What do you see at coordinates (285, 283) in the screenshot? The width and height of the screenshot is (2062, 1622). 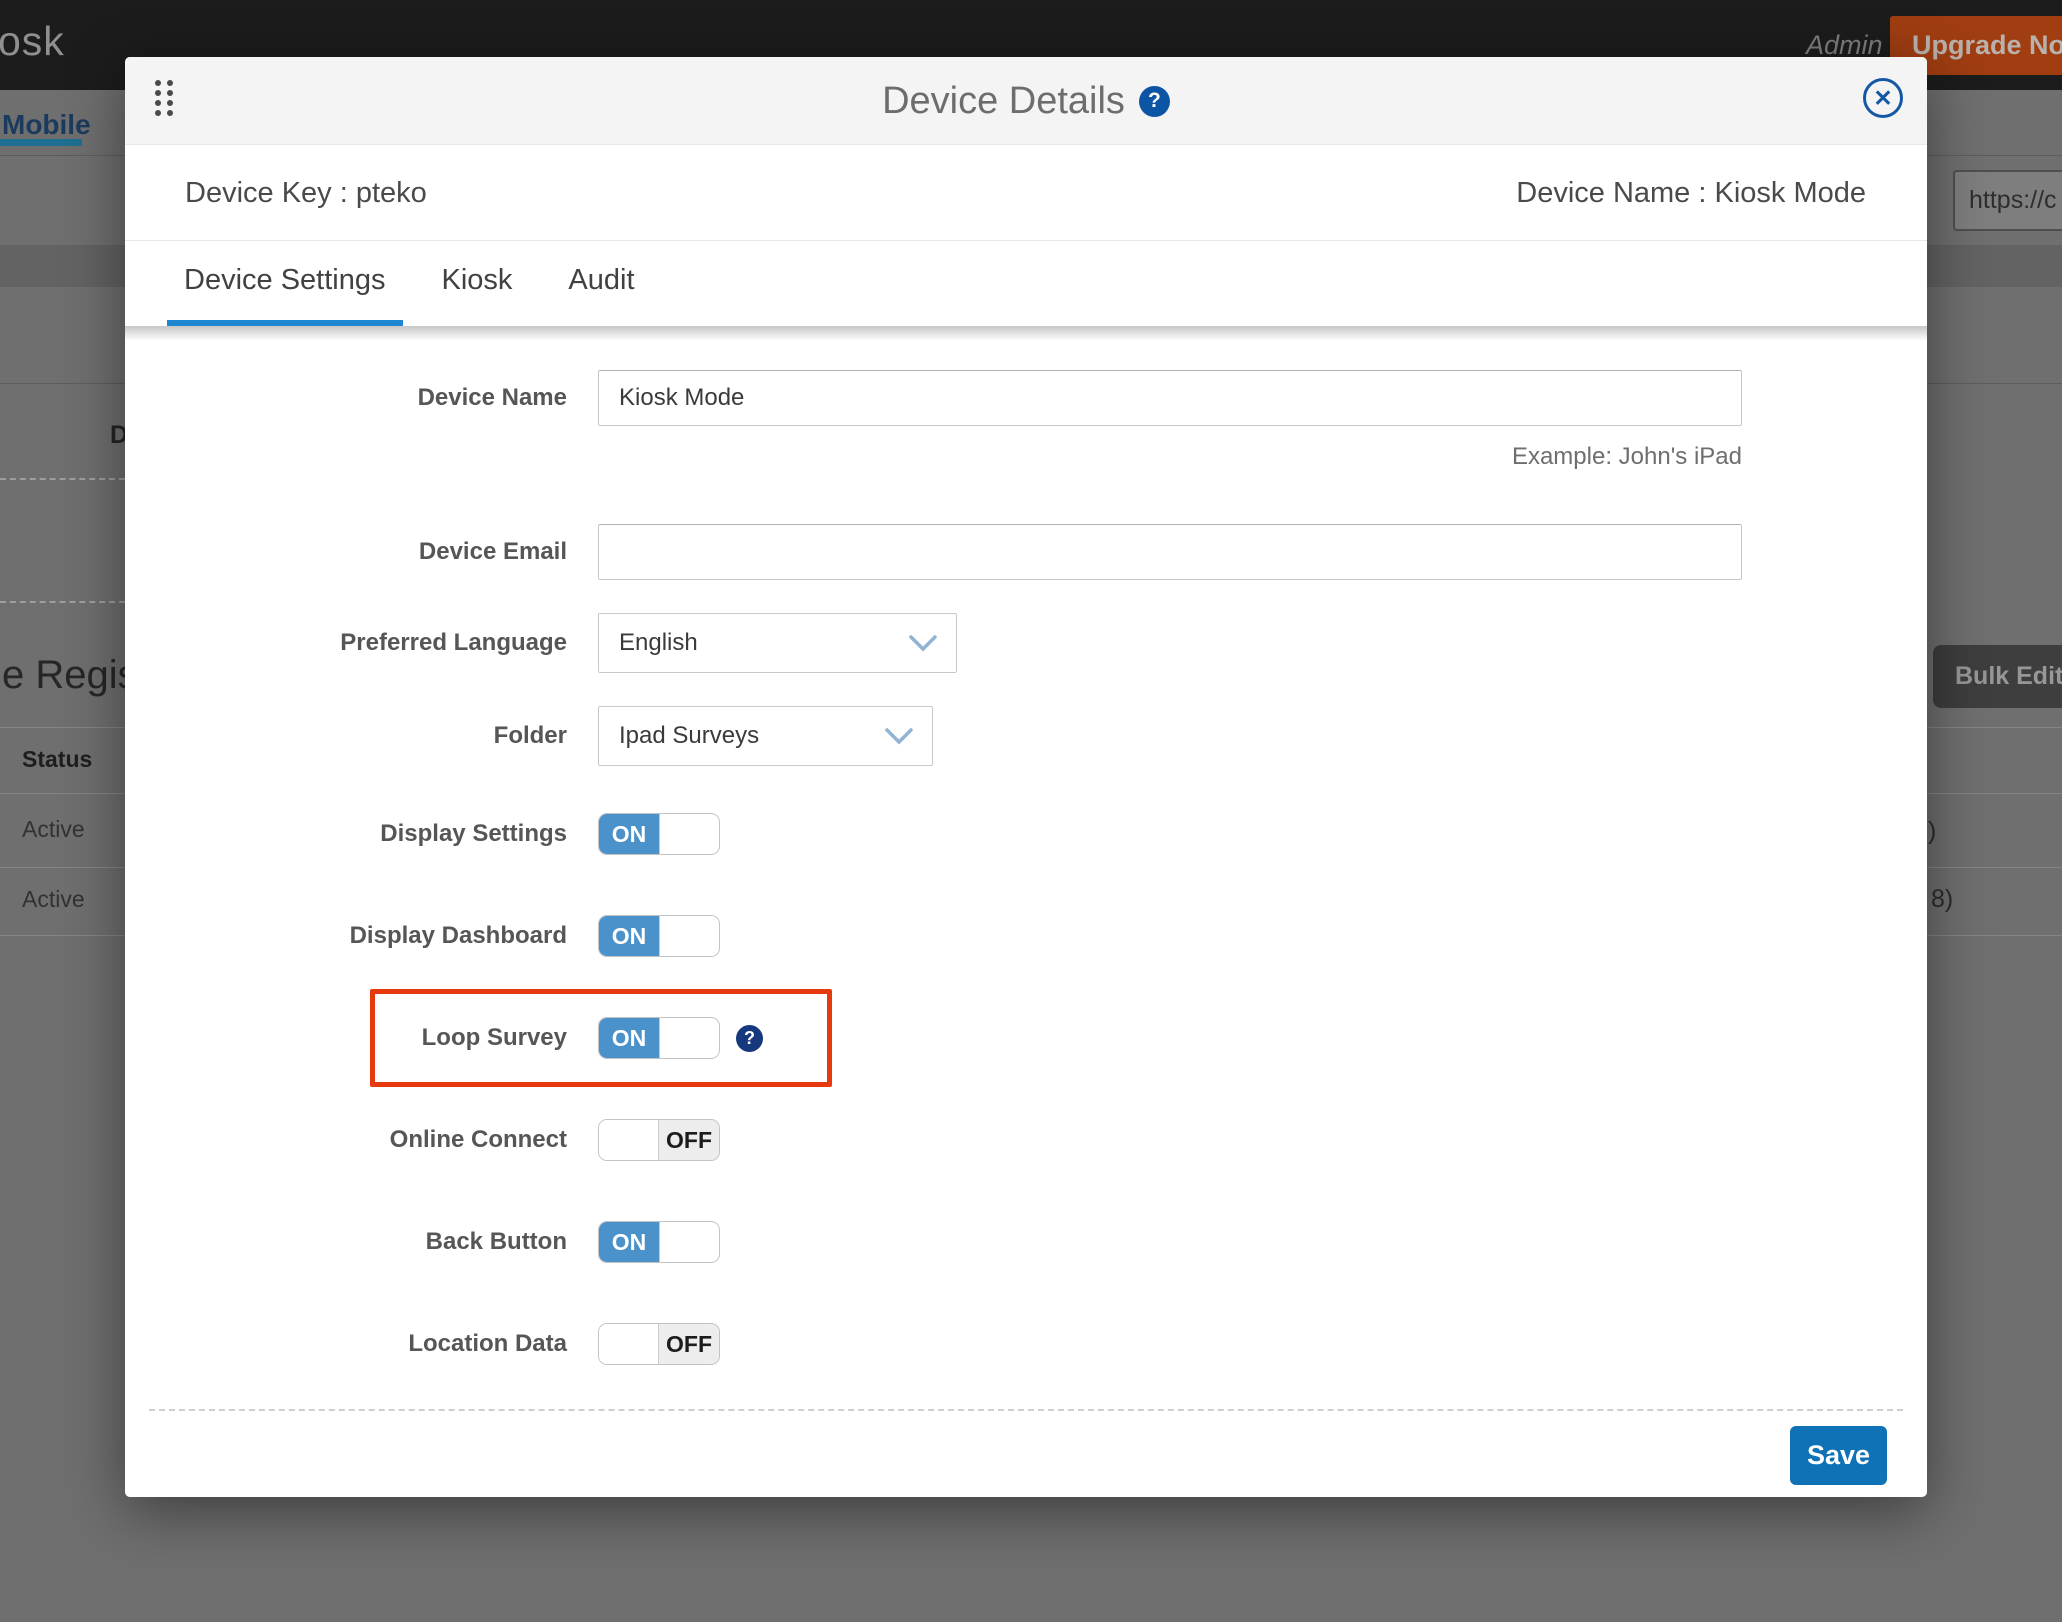 I see `tab-device-settings: Device Settings` at bounding box center [285, 283].